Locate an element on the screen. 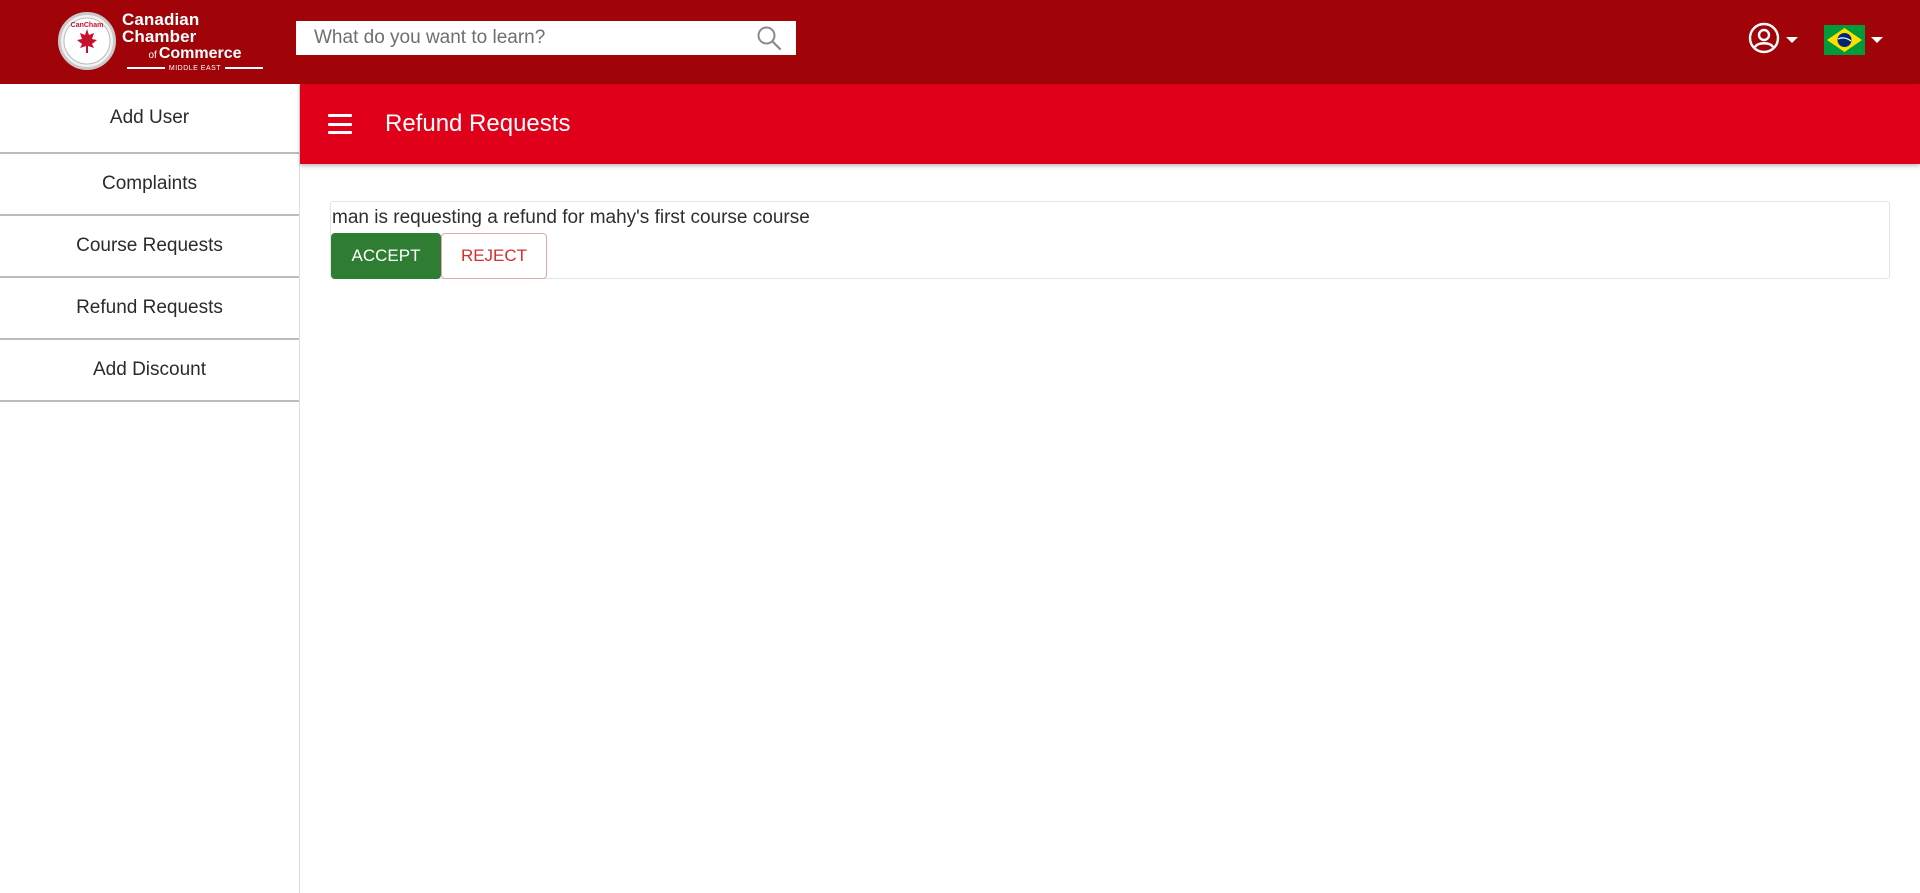 The image size is (1920, 893). brand-wordmark: Canadian Chamber of Commerce MIDDLE EAST is located at coordinates (195, 41).